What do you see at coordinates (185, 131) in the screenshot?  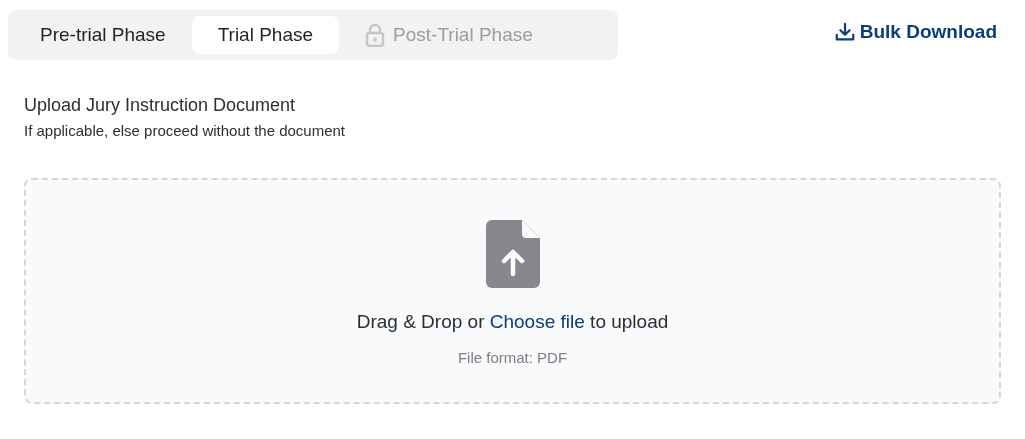 I see `section-subtitle: If applicable, else proceed without the document` at bounding box center [185, 131].